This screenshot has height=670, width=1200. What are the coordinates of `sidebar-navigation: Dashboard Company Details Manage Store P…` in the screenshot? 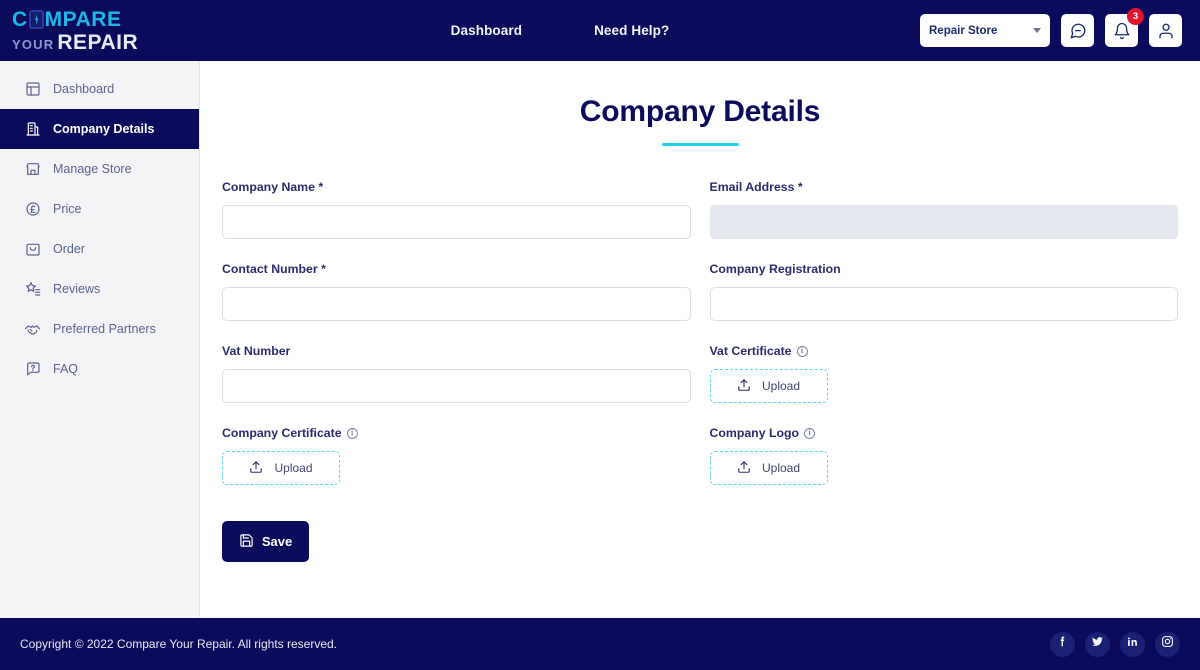 It's located at (100, 339).